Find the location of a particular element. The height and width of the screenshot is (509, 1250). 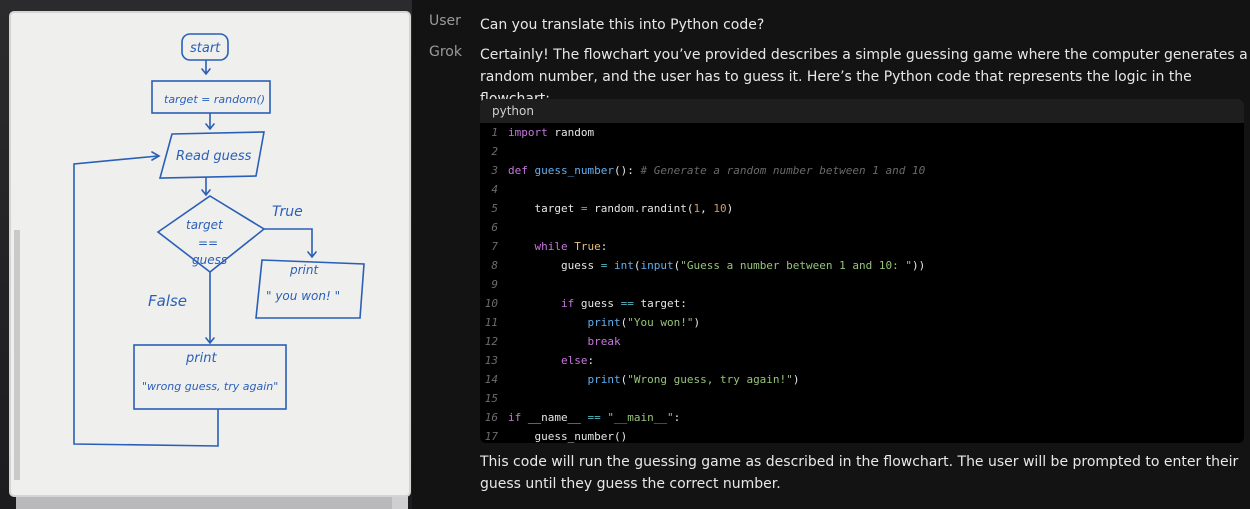

line-number: 10 is located at coordinates (491, 303).